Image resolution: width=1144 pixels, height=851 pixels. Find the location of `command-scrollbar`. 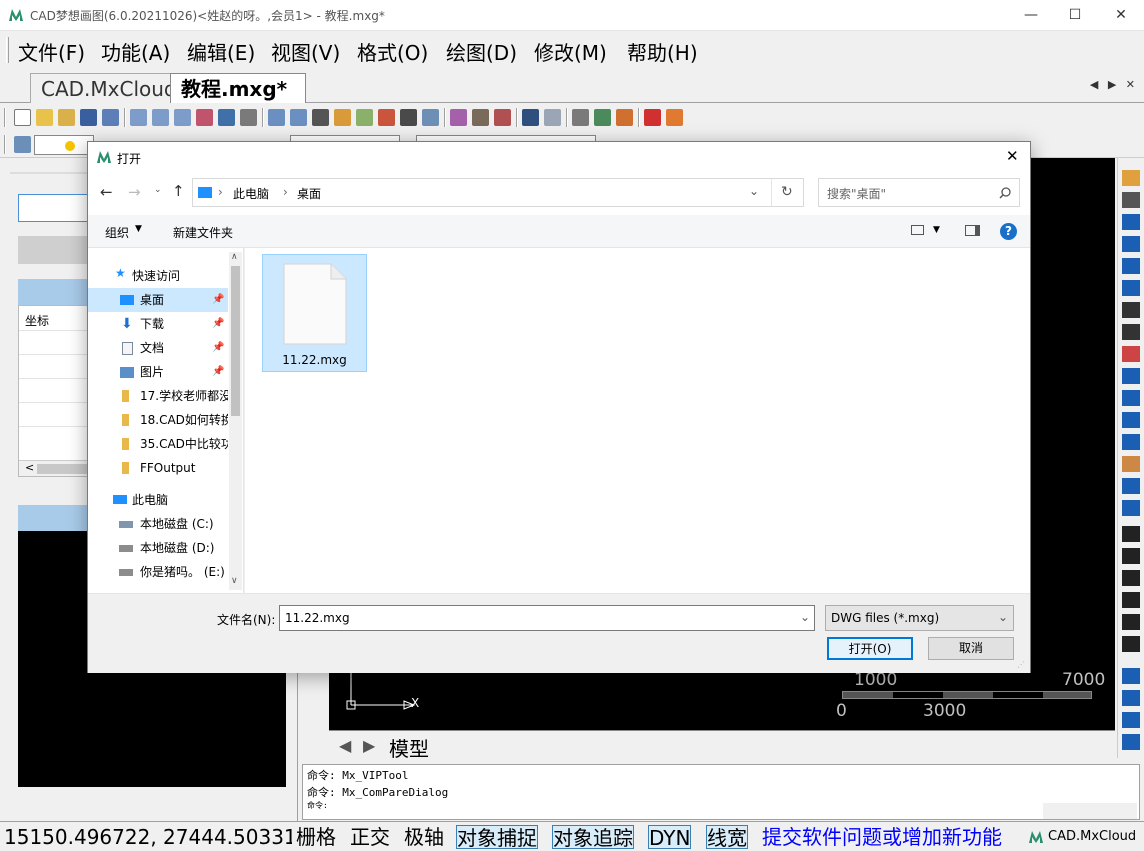

command-scrollbar is located at coordinates (1090, 811).